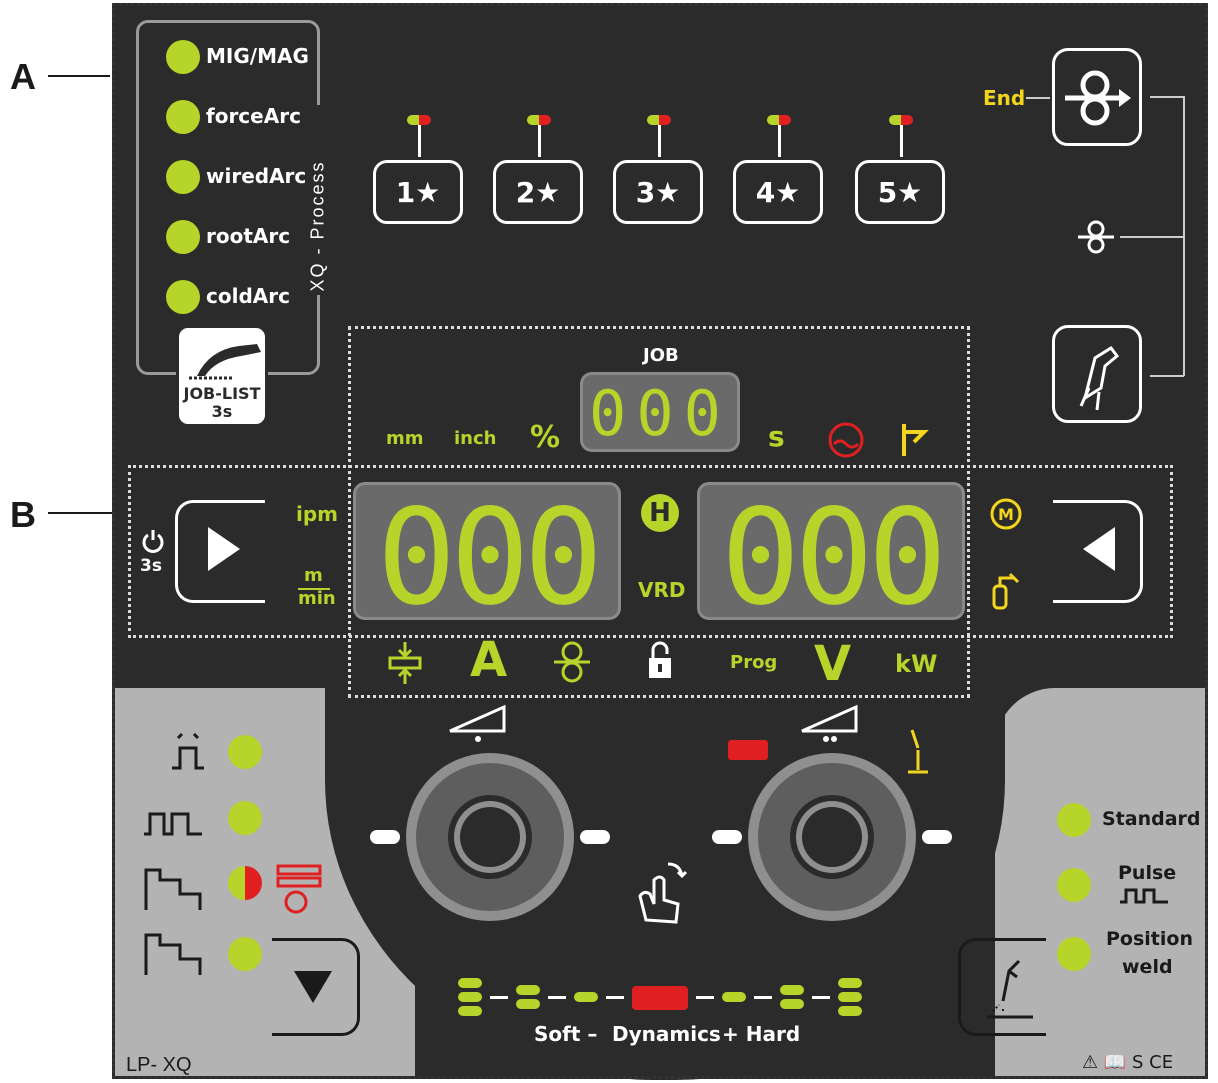 The height and width of the screenshot is (1083, 1218). Describe the element at coordinates (183, 177) in the screenshot. I see `process-led-wiredarc` at that location.